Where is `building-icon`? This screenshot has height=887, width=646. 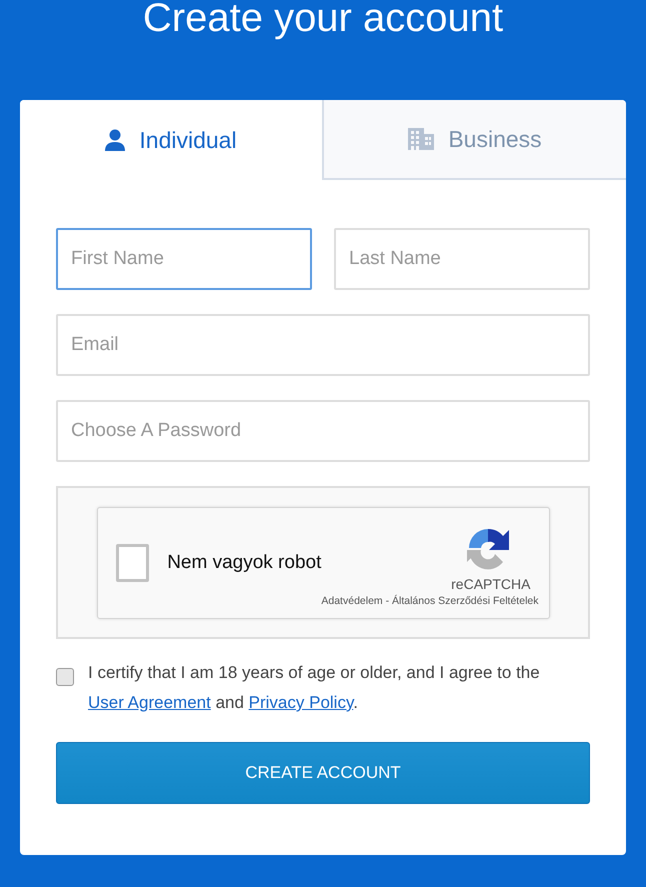 building-icon is located at coordinates (421, 139).